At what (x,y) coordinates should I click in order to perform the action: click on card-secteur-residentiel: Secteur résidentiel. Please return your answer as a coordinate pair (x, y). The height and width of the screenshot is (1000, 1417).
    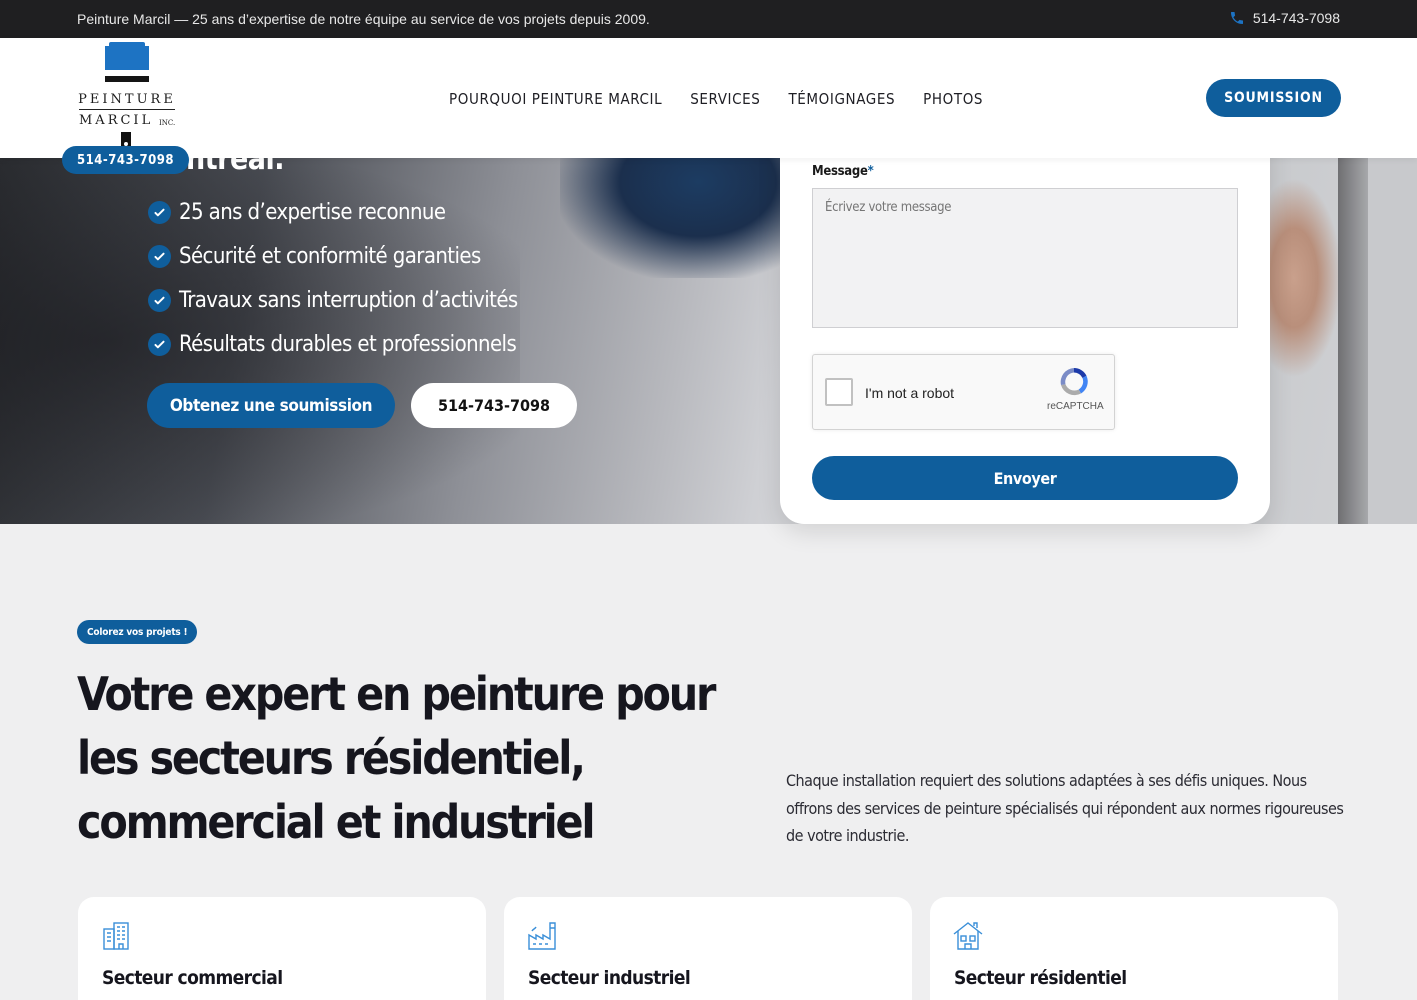
    Looking at the image, I should click on (1134, 948).